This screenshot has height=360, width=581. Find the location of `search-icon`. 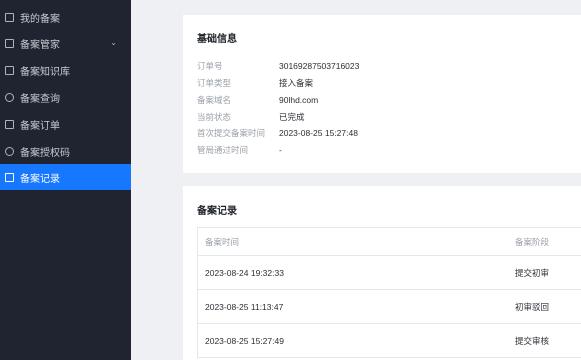

search-icon is located at coordinates (9, 97).